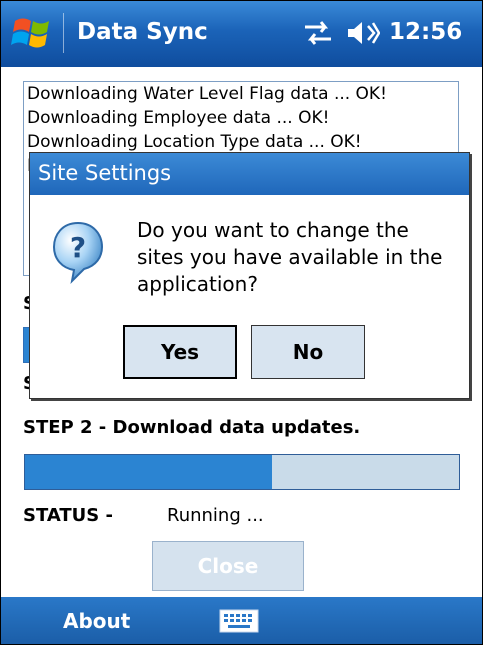  What do you see at coordinates (228, 566) in the screenshot?
I see `close-button: Close` at bounding box center [228, 566].